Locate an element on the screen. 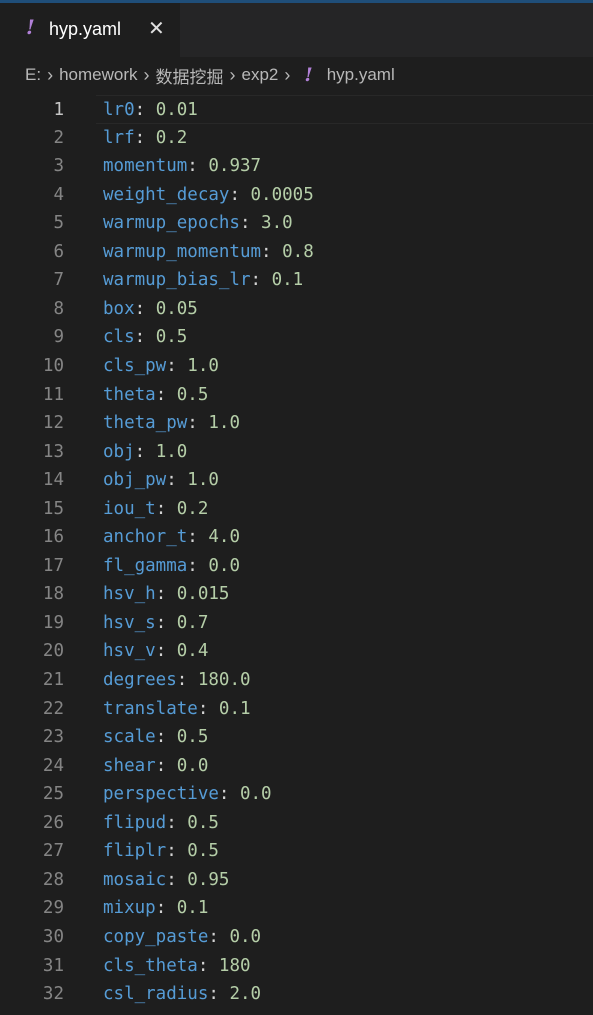  code-line: 10 cls_pw: 1.0 is located at coordinates (296, 366).